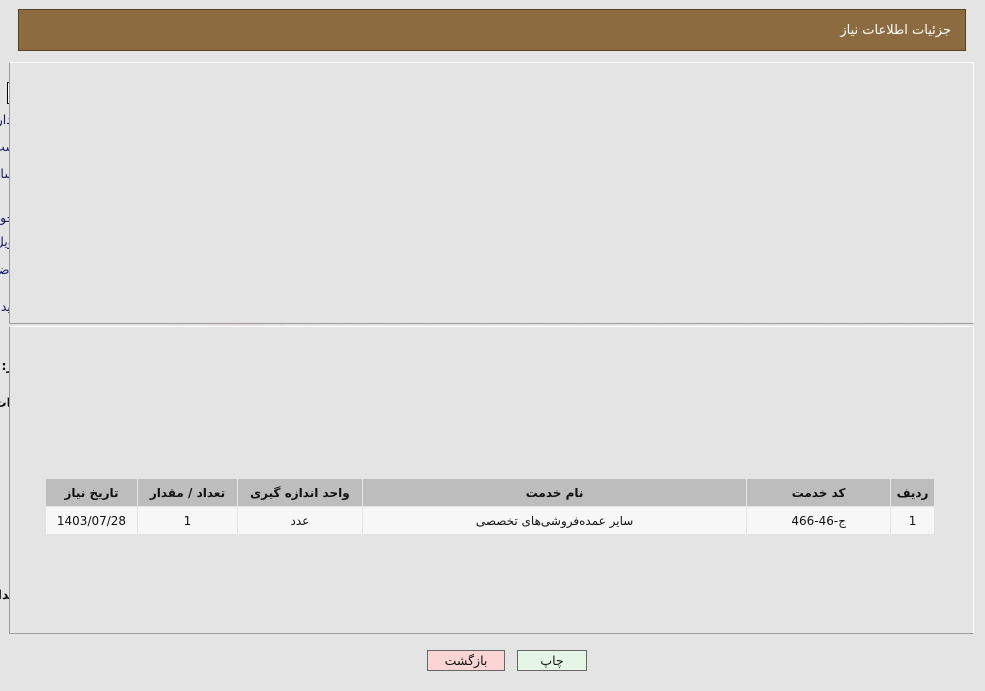  What do you see at coordinates (913, 492) in the screenshot?
I see `col-row: ردیف` at bounding box center [913, 492].